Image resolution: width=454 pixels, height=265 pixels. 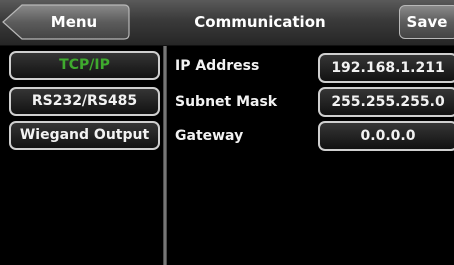 What do you see at coordinates (209, 136) in the screenshot?
I see `gateway-label: Gateway` at bounding box center [209, 136].